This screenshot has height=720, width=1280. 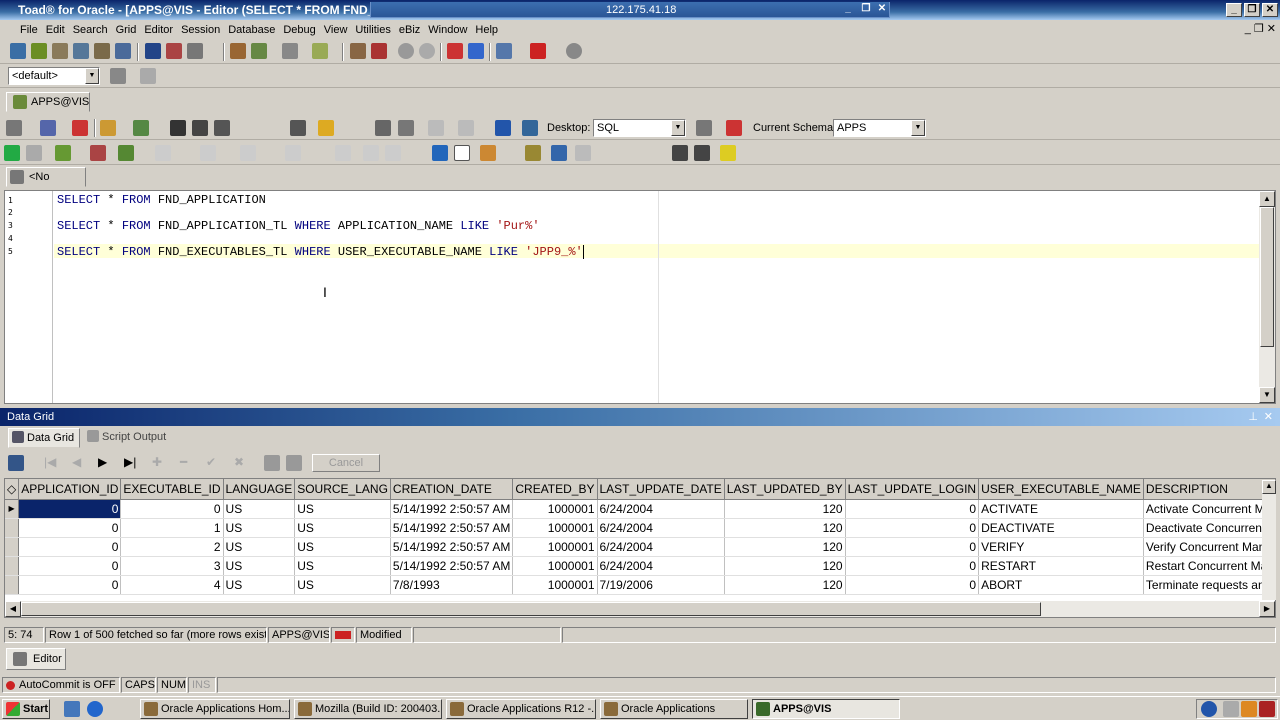 I want to click on table-cell: ABORT, so click(x=1061, y=585).